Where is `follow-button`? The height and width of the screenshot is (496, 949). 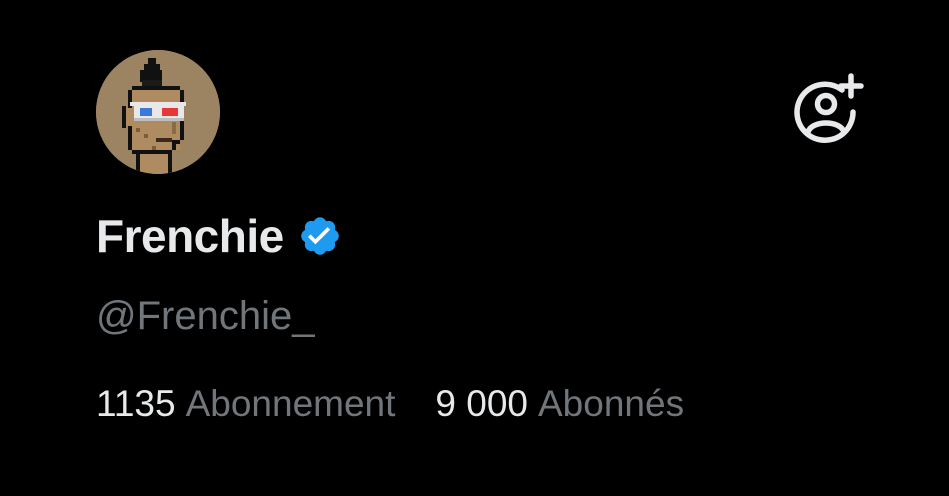
follow-button is located at coordinates (827, 108).